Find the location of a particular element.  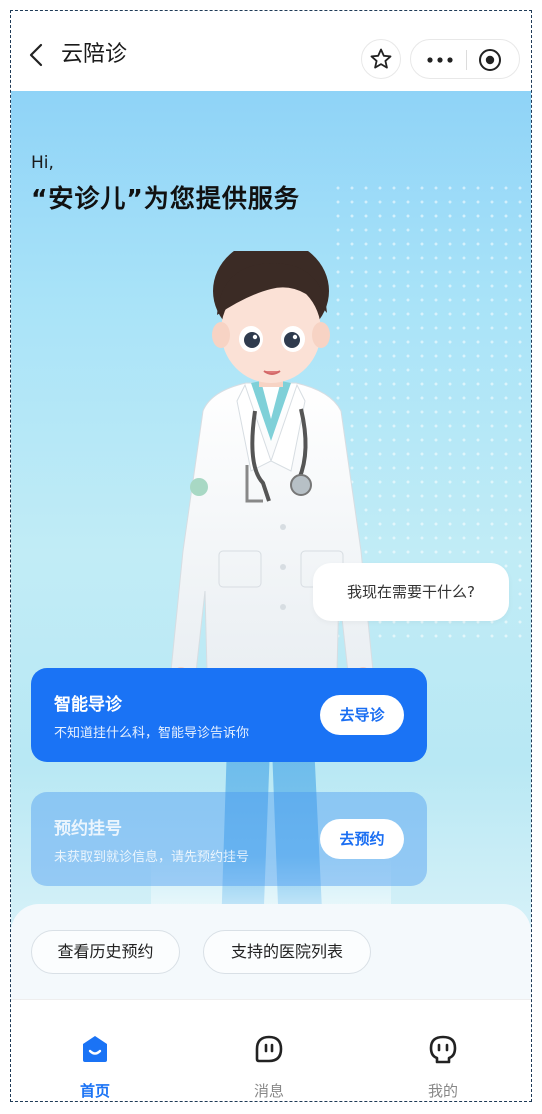

go-booking-button: 去预约 is located at coordinates (362, 839).